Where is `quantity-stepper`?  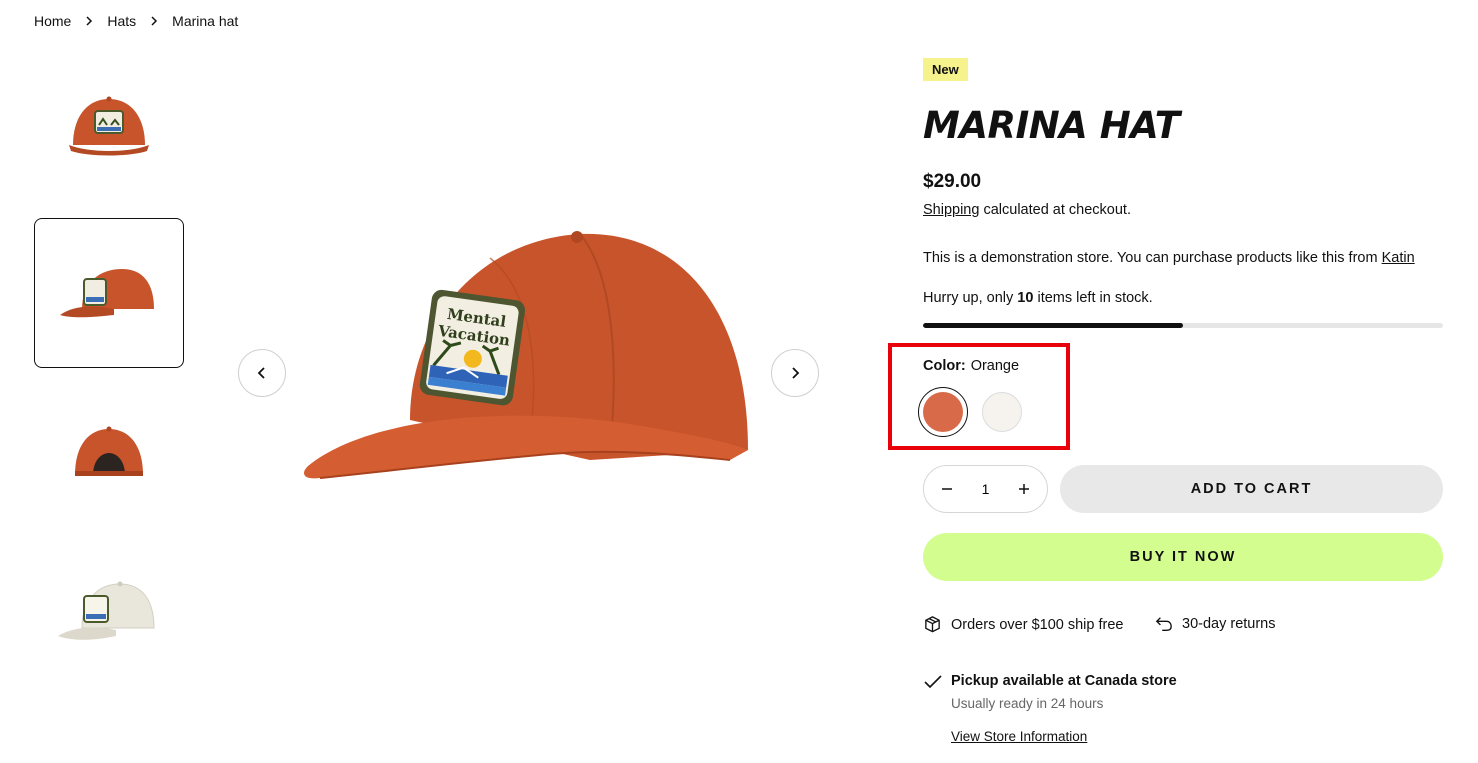 quantity-stepper is located at coordinates (985, 489).